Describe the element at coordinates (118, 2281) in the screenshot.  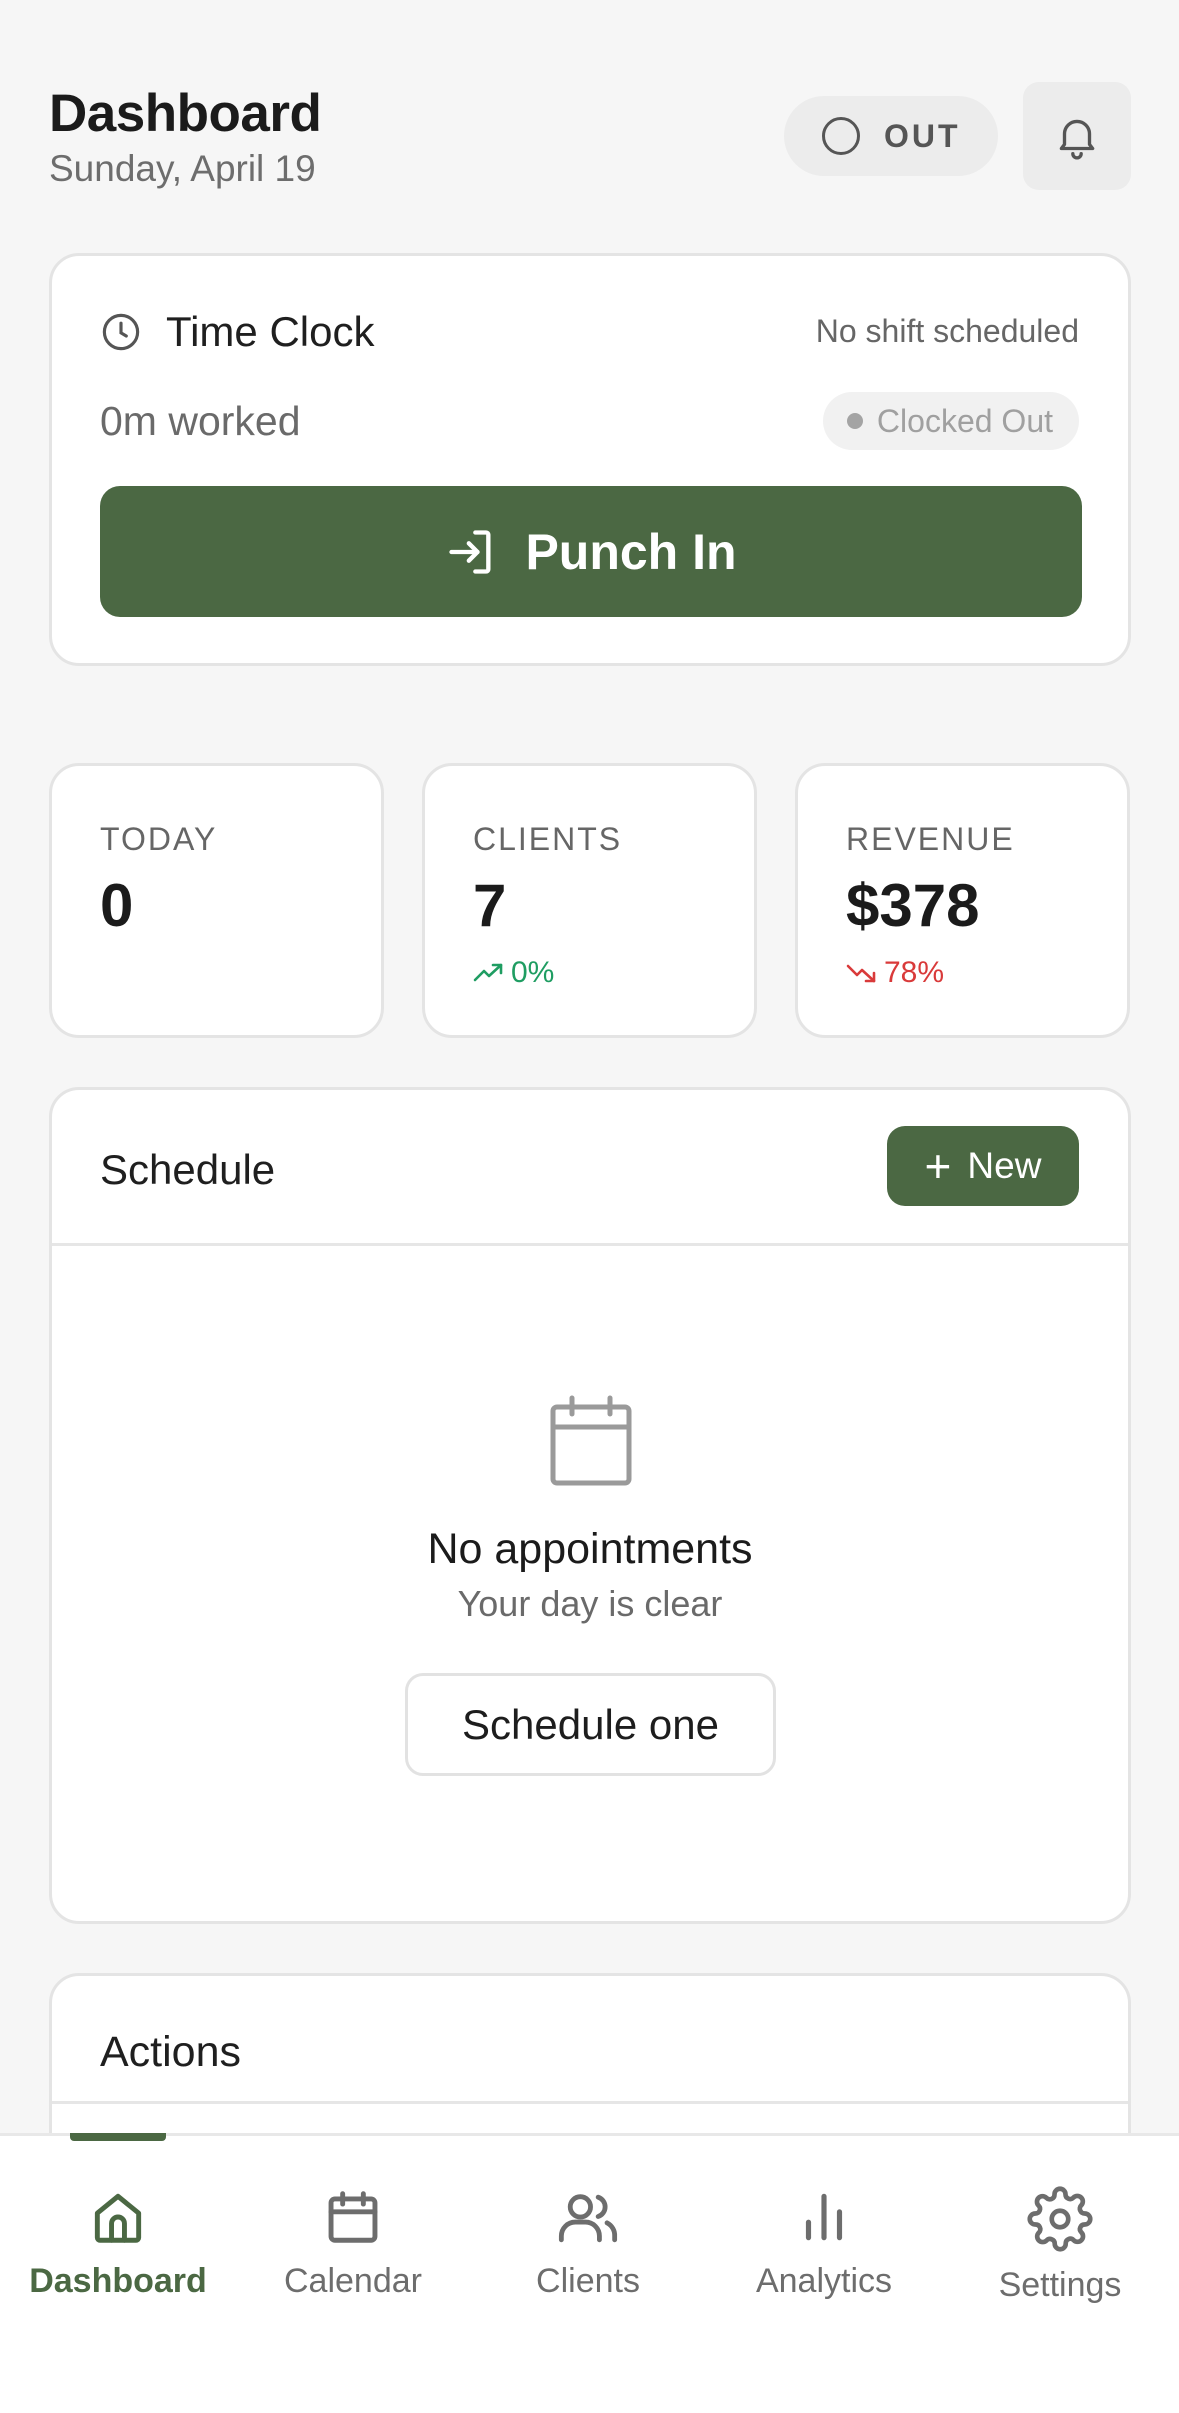
I see `nav-label: Dashboard` at that location.